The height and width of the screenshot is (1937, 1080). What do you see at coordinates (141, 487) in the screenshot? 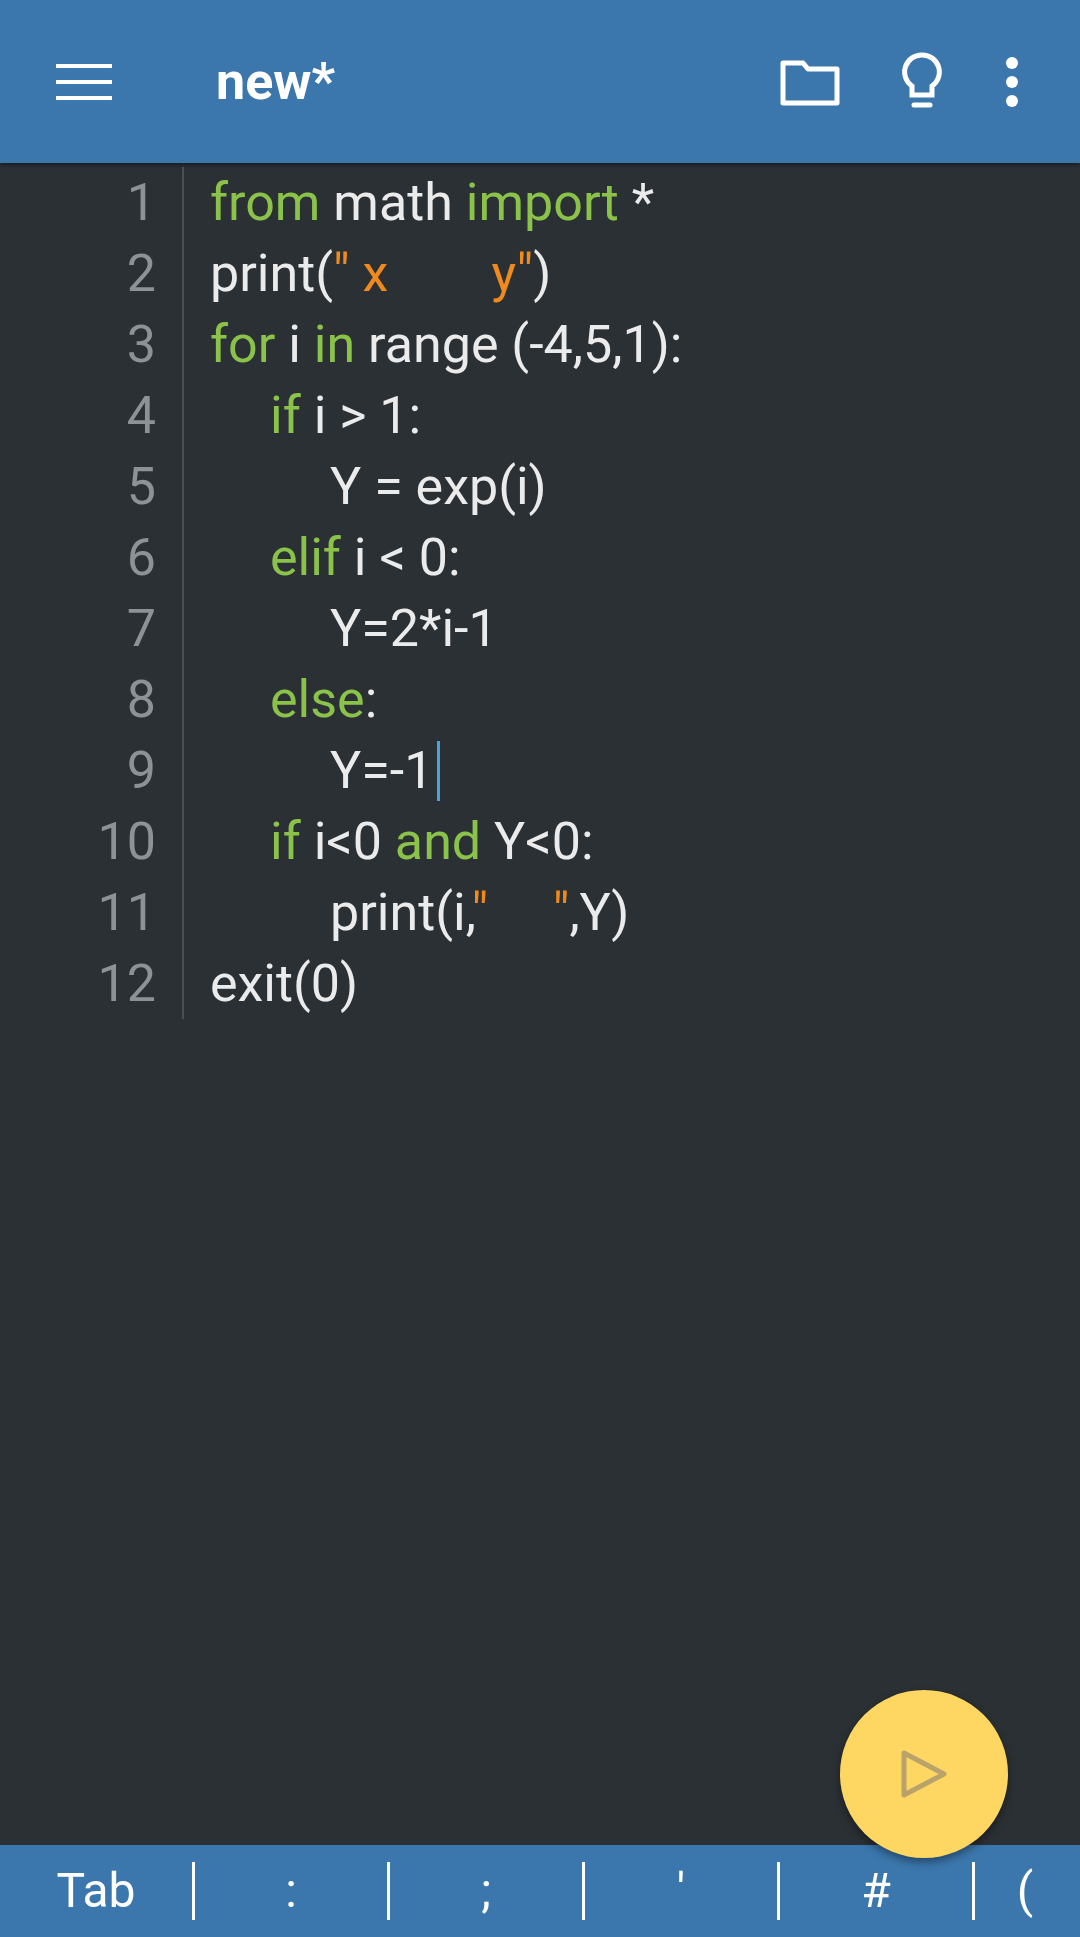
I see `line-number: 5` at bounding box center [141, 487].